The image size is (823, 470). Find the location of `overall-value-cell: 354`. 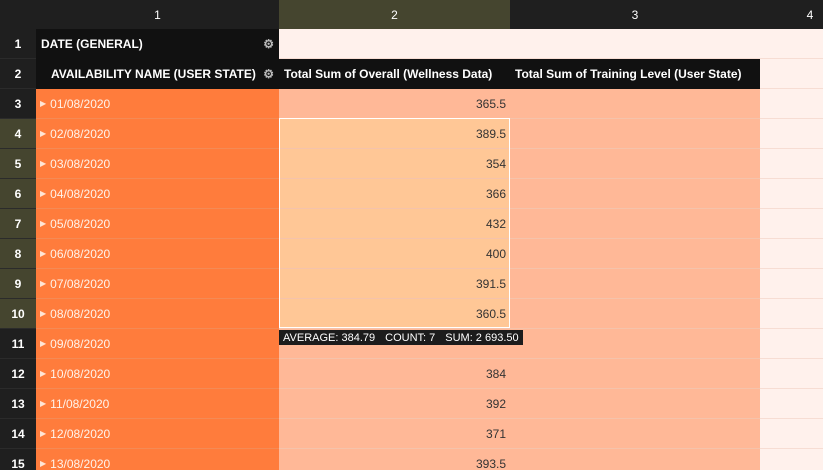

overall-value-cell: 354 is located at coordinates (394, 164).